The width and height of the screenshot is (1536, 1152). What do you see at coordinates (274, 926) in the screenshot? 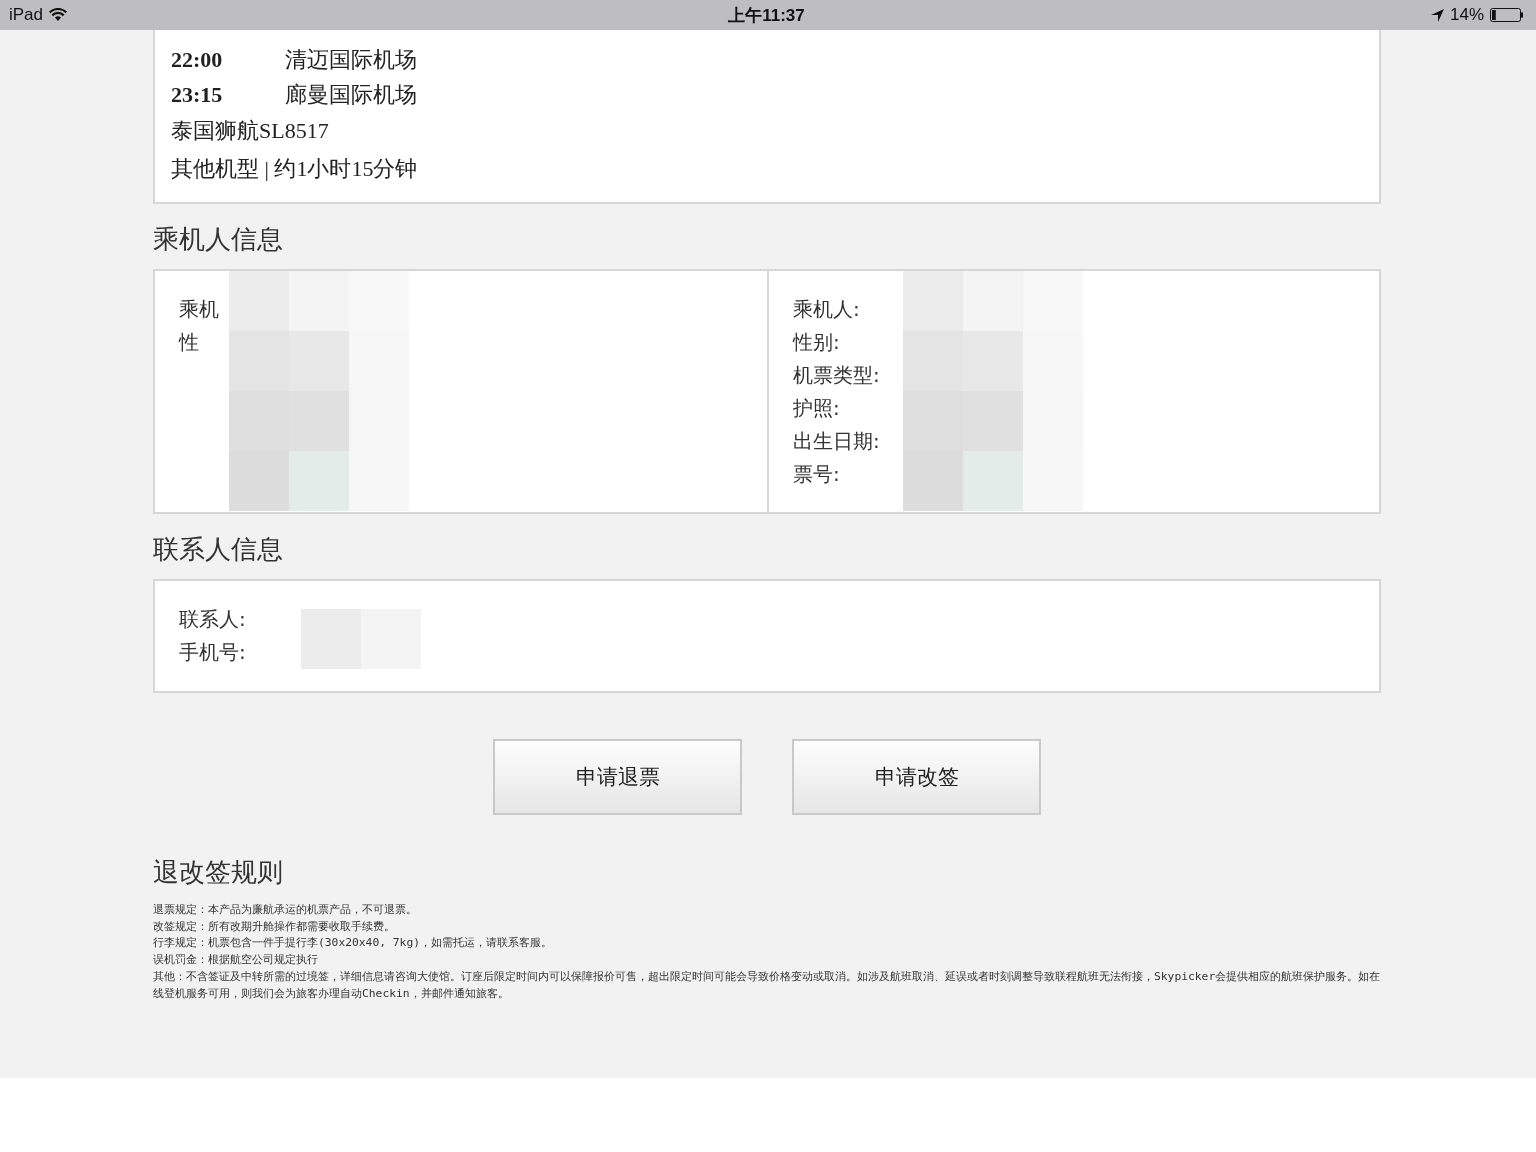
I see `rule-text: 改签规定：所有改期升舱操作都需要收取手续费。` at bounding box center [274, 926].